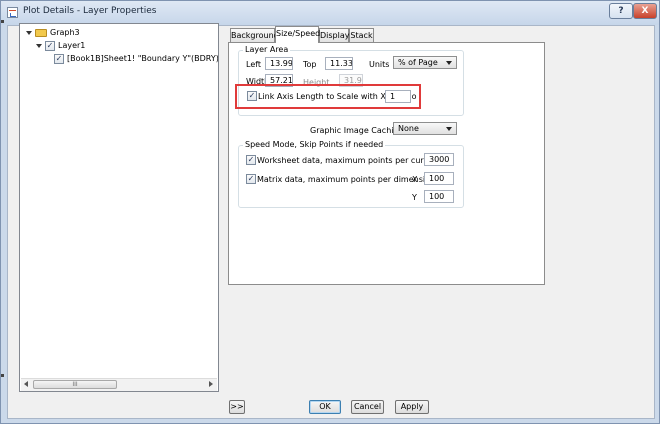 The image size is (660, 424). Describe the element at coordinates (279, 63) in the screenshot. I see `left-input: 13.99` at that location.